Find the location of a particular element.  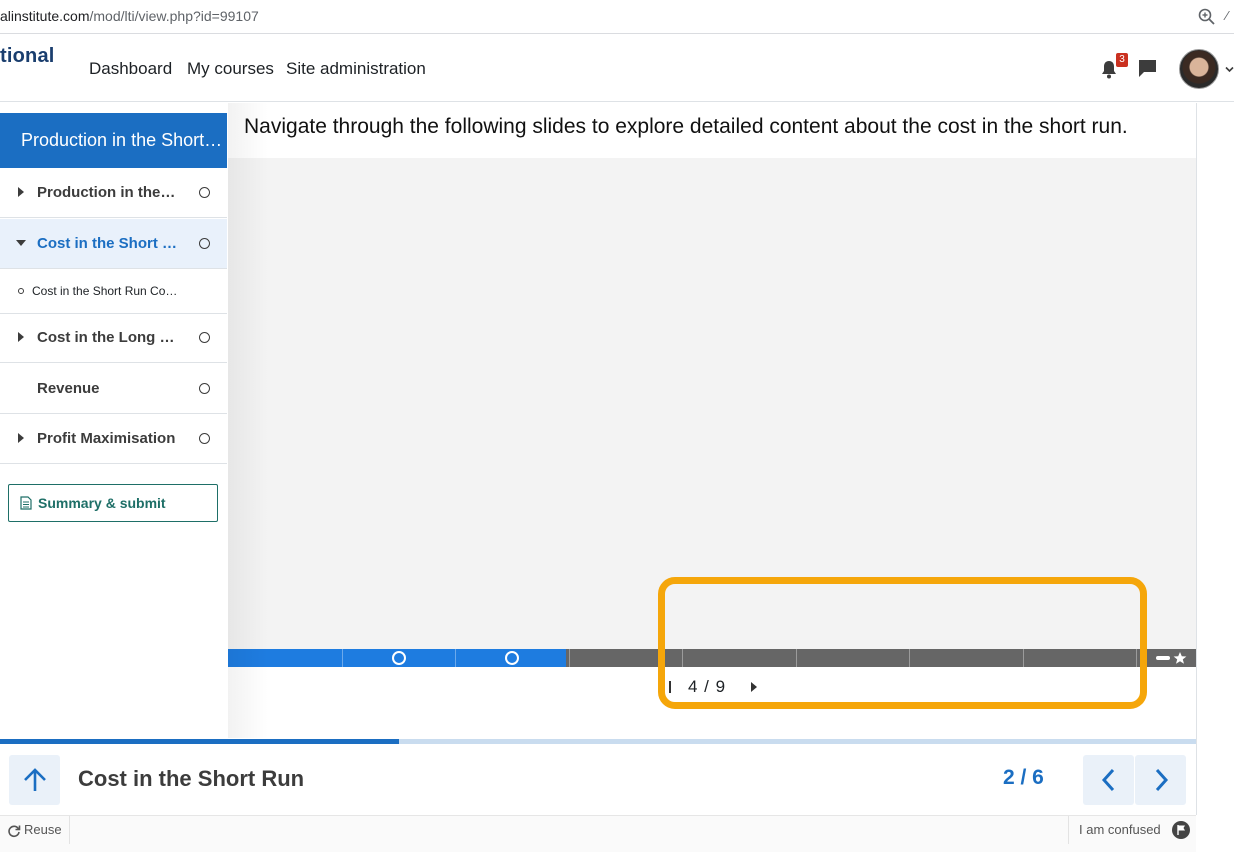

nav-dashboard: Dashboard is located at coordinates (130, 69).